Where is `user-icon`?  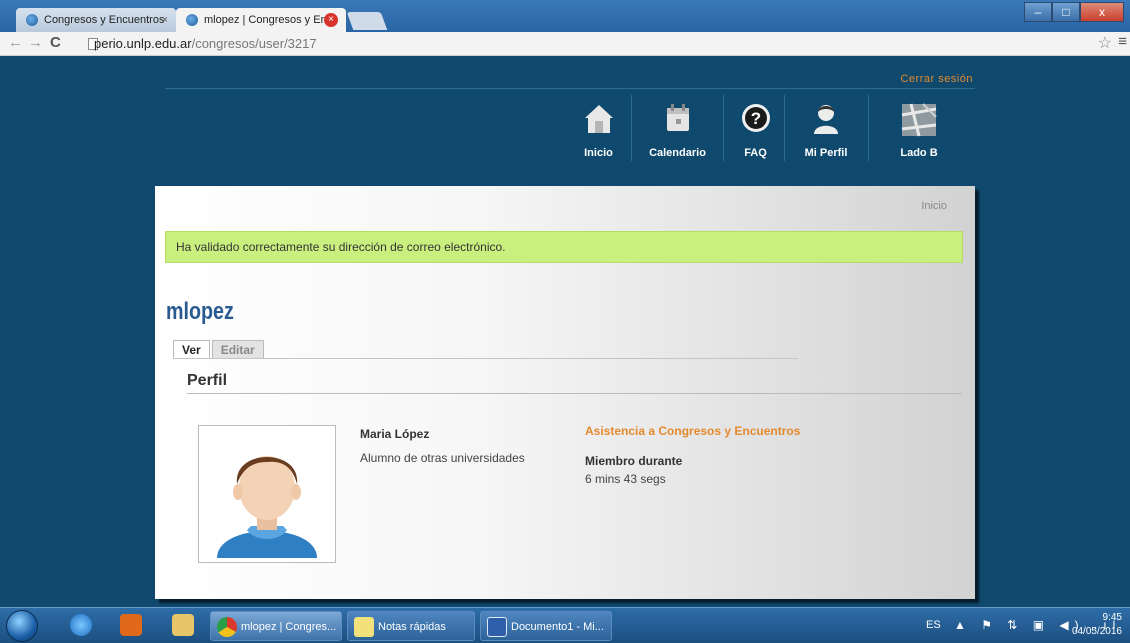
user-icon is located at coordinates (826, 119).